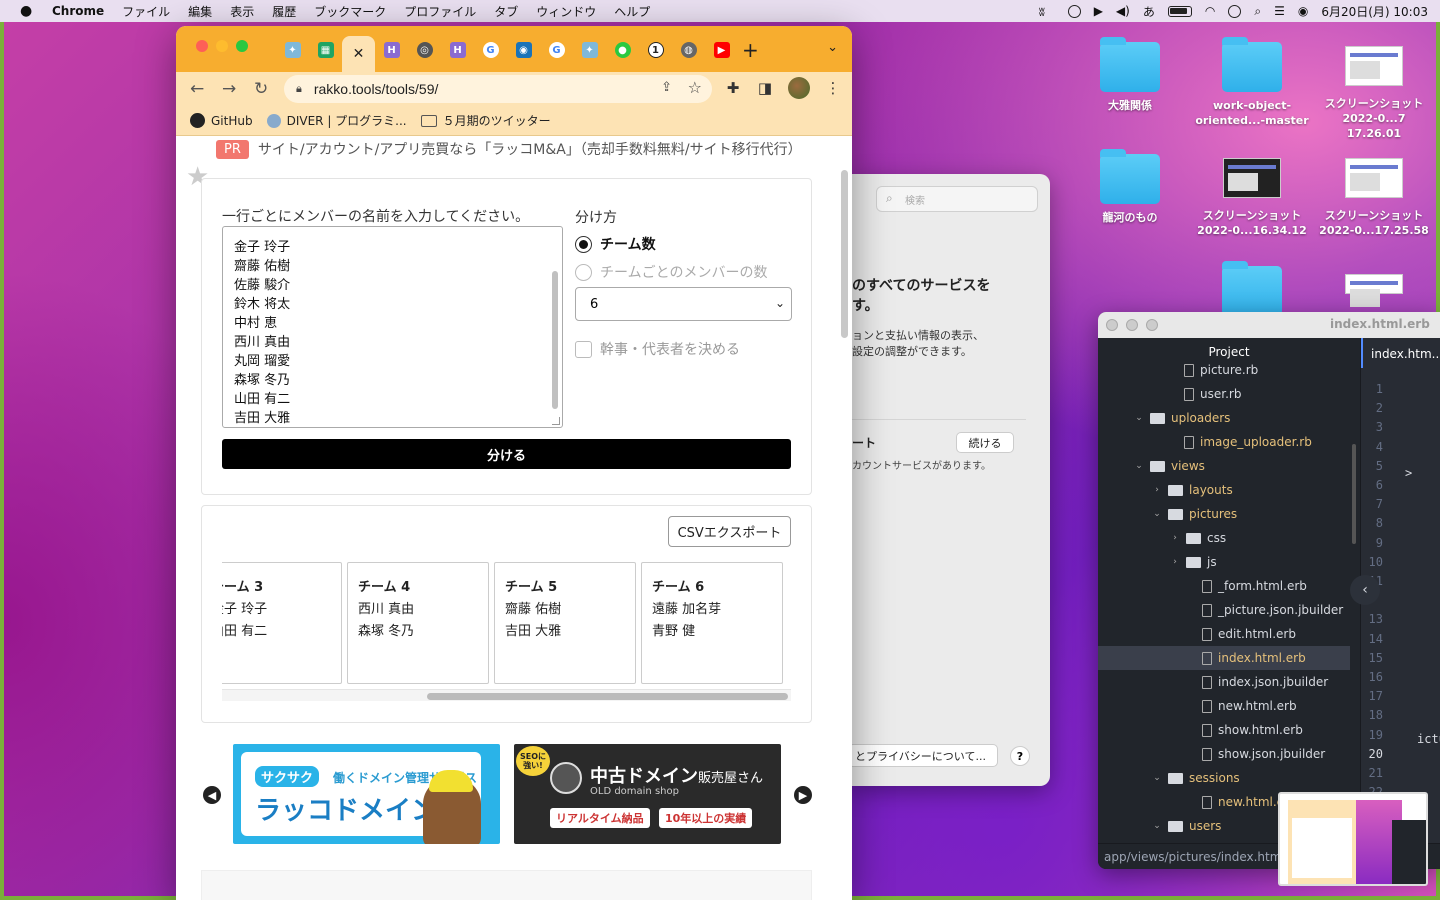 The height and width of the screenshot is (900, 1440). What do you see at coordinates (1254, 586) in the screenshot?
I see `tree-file: _form.html.erb` at bounding box center [1254, 586].